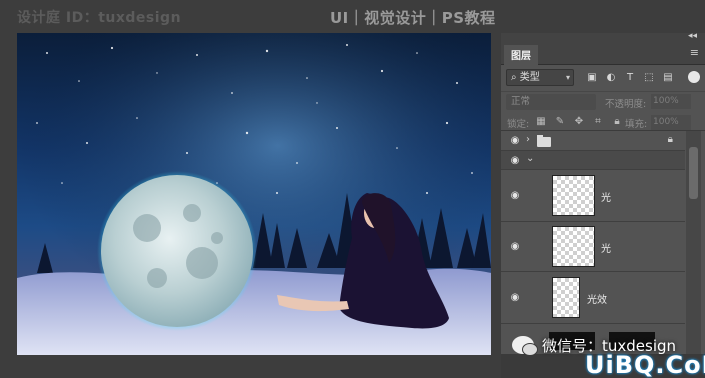  Describe the element at coordinates (413, 18) in the screenshot. I see `watermark-title: UI｜视觉设计｜PS教程` at that location.